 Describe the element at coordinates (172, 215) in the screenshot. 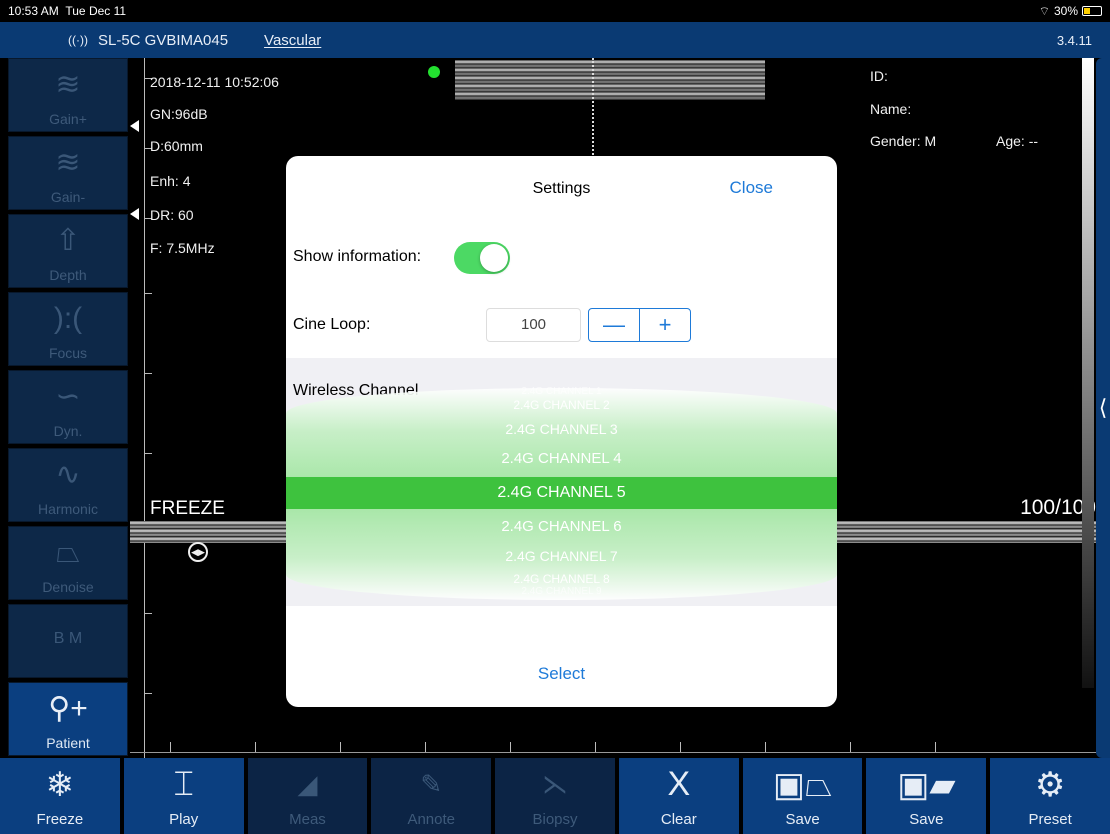

I see `dynamic-range-value: DR: 60` at that location.